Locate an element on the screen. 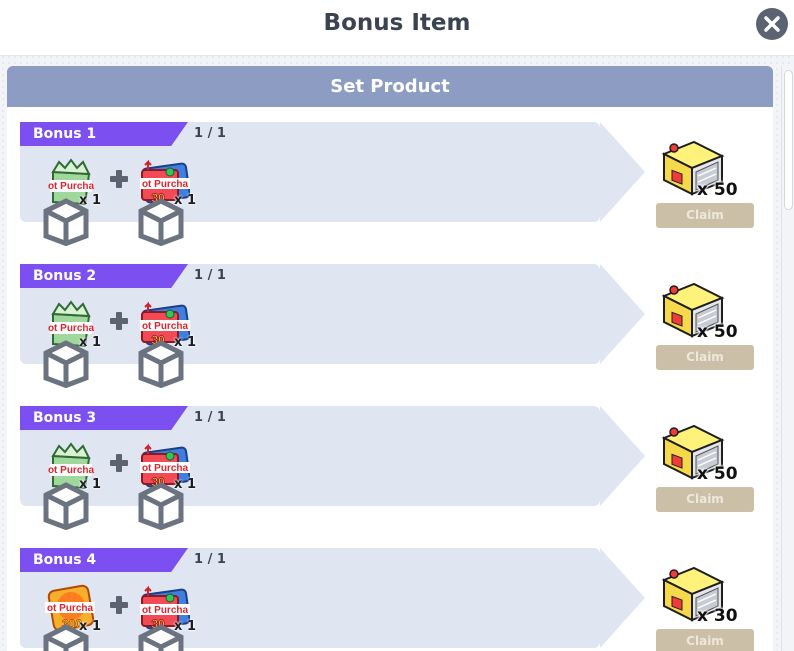 The image size is (794, 651). scrollbar is located at coordinates (787, 358).